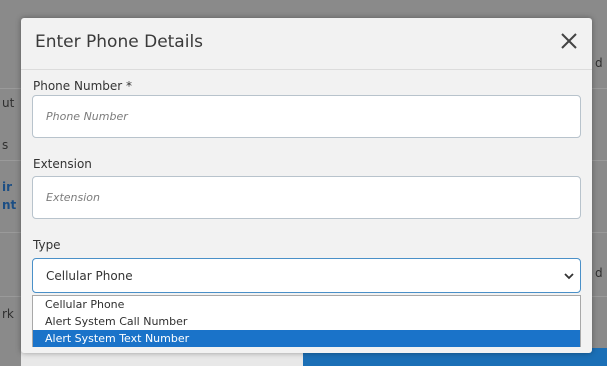 This screenshot has width=607, height=366. Describe the element at coordinates (5, 145) in the screenshot. I see `background-text: s` at that location.